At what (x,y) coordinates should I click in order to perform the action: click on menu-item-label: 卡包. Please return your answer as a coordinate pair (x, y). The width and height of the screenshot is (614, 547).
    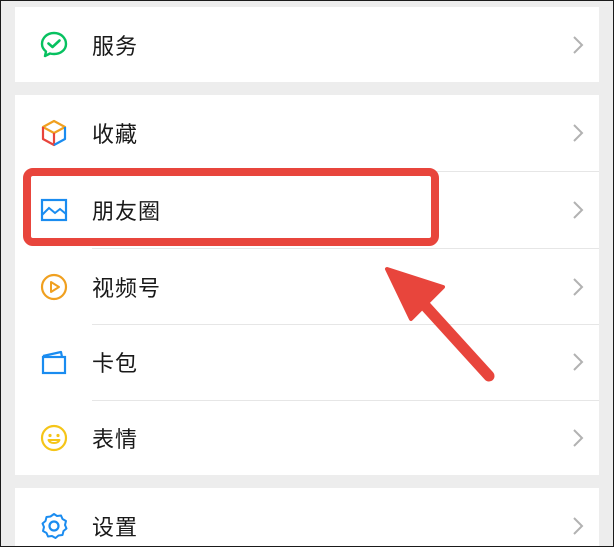
    Looking at the image, I should click on (115, 364).